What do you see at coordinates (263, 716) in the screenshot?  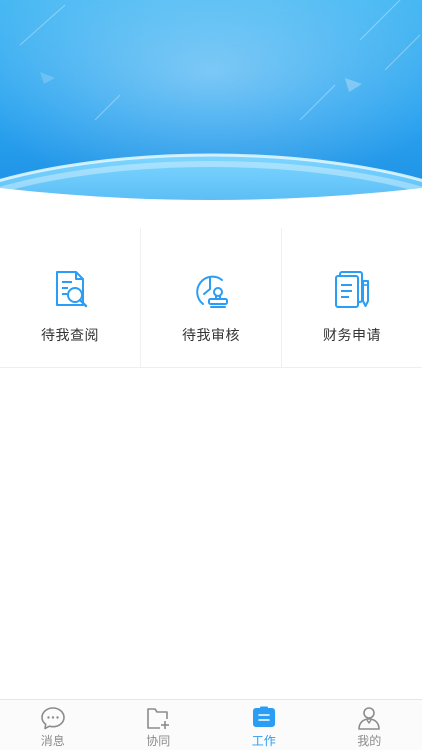 I see `briefcase-icon` at bounding box center [263, 716].